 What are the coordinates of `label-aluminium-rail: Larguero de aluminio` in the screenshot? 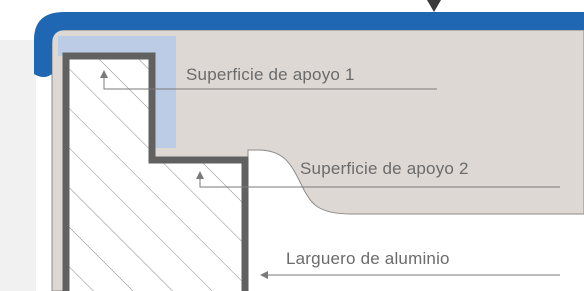 It's located at (368, 258).